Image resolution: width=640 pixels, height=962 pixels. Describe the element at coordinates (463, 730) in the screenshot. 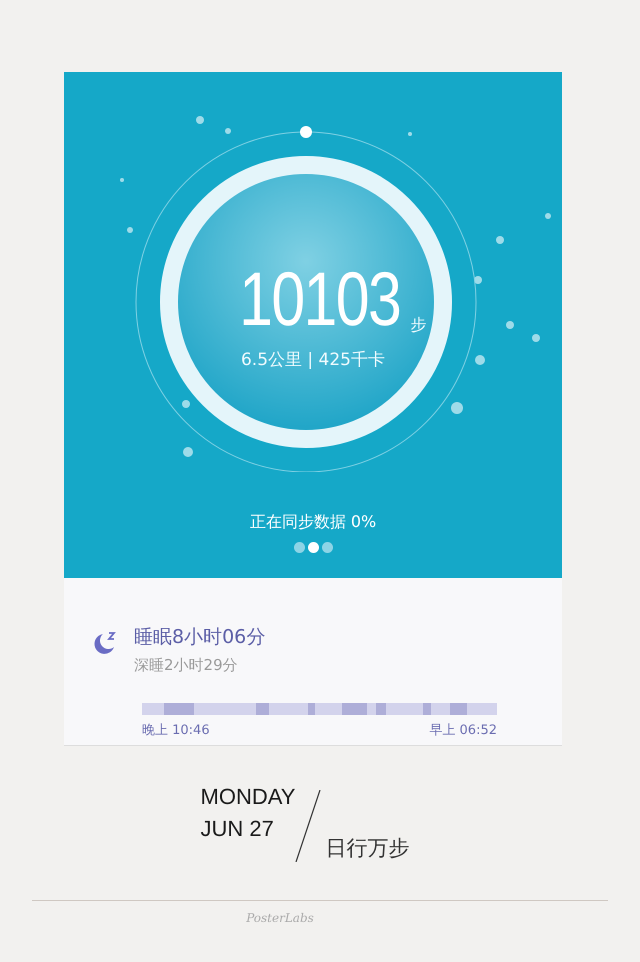

I see `wake-time: 早上 06:52` at that location.